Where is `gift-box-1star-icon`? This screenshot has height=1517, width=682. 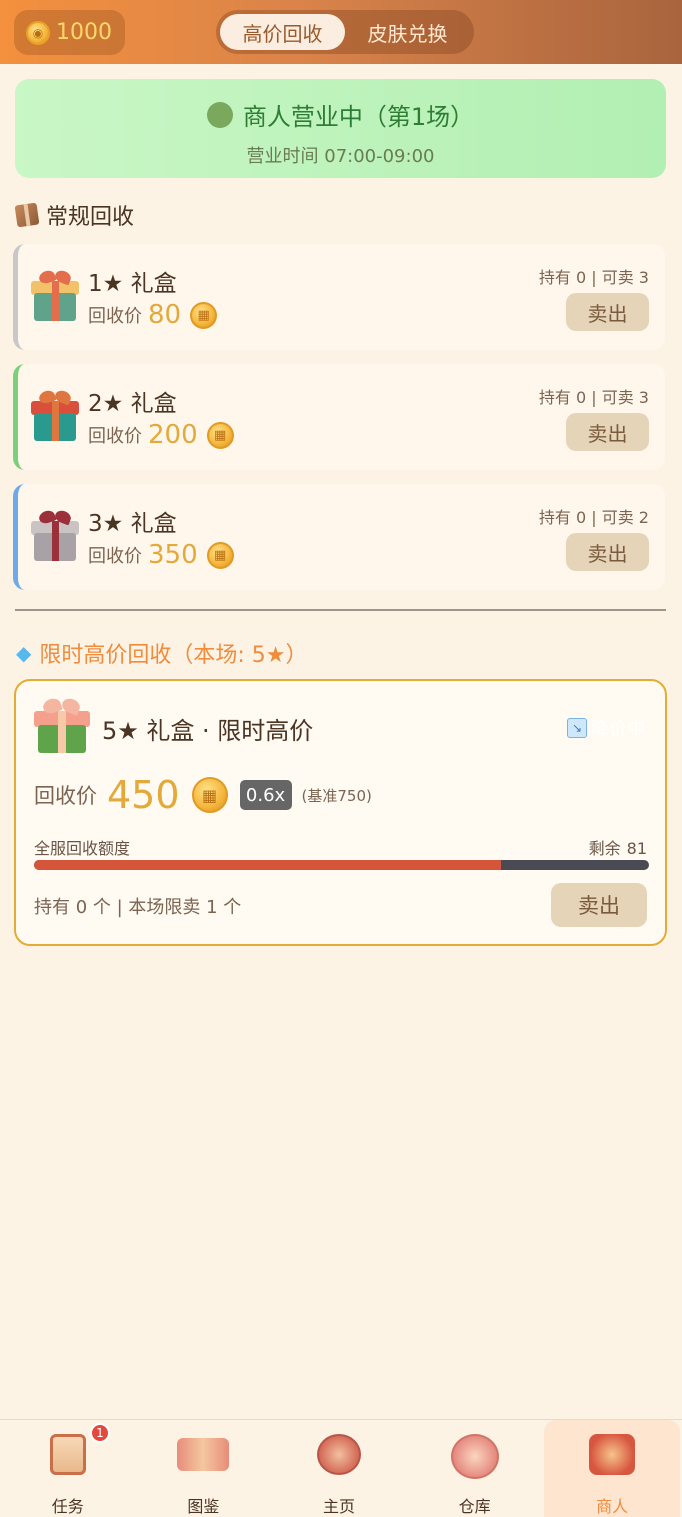 gift-box-1star-icon is located at coordinates (55, 294).